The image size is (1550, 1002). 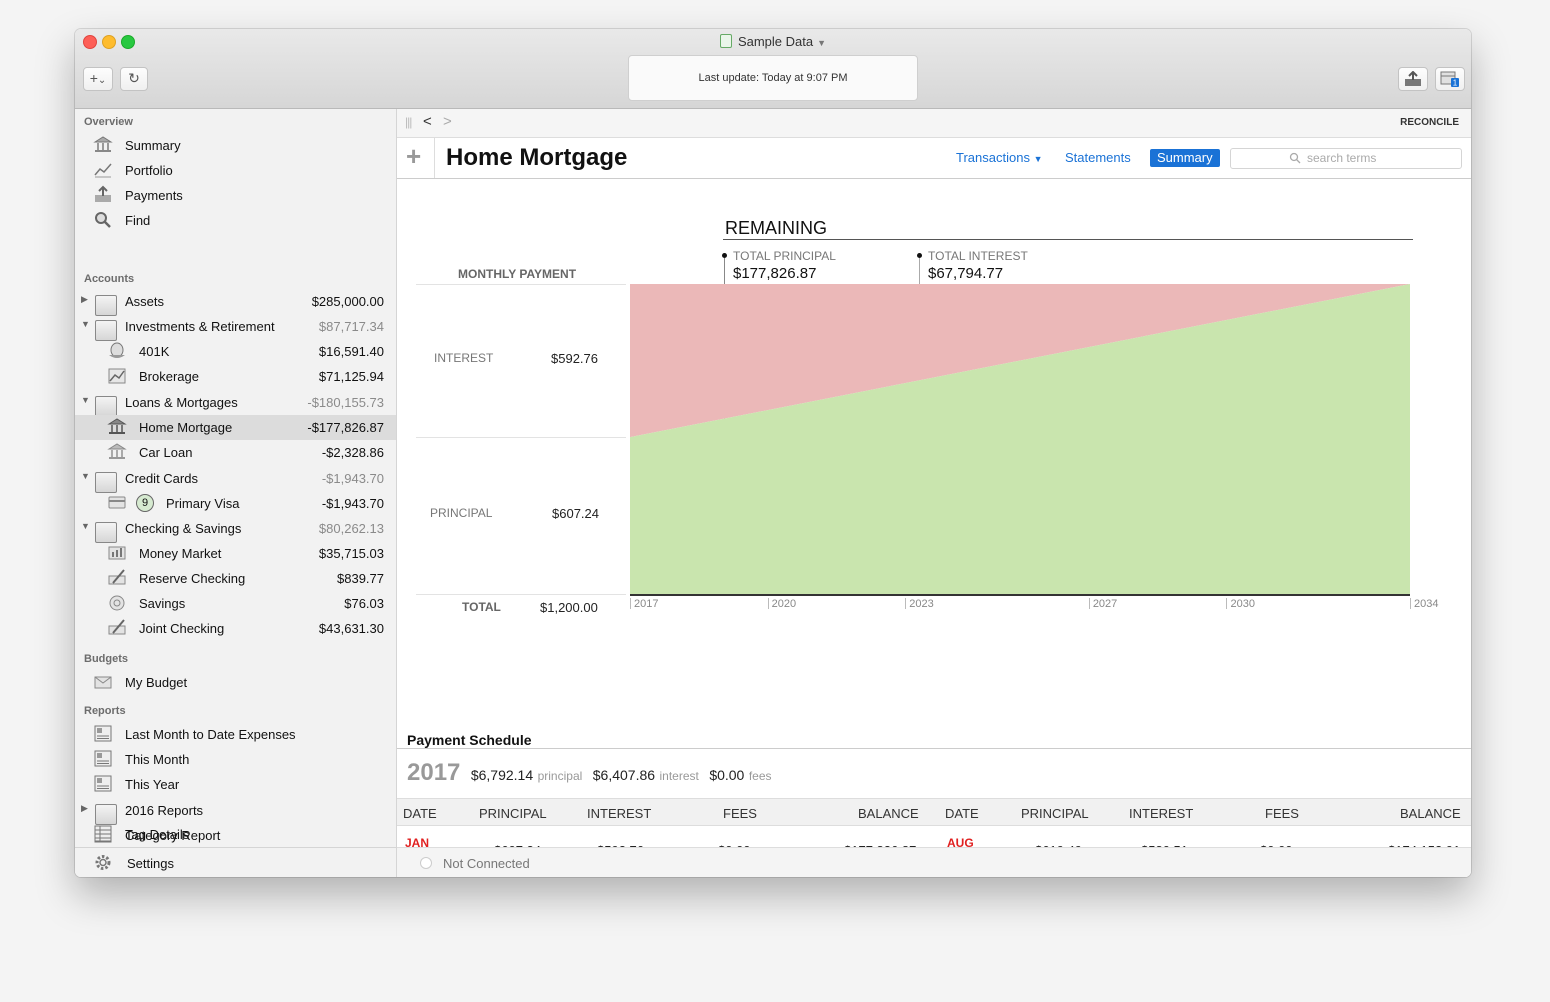 What do you see at coordinates (183, 528) in the screenshot?
I see `sidebar-item-label: Checking & Savings` at bounding box center [183, 528].